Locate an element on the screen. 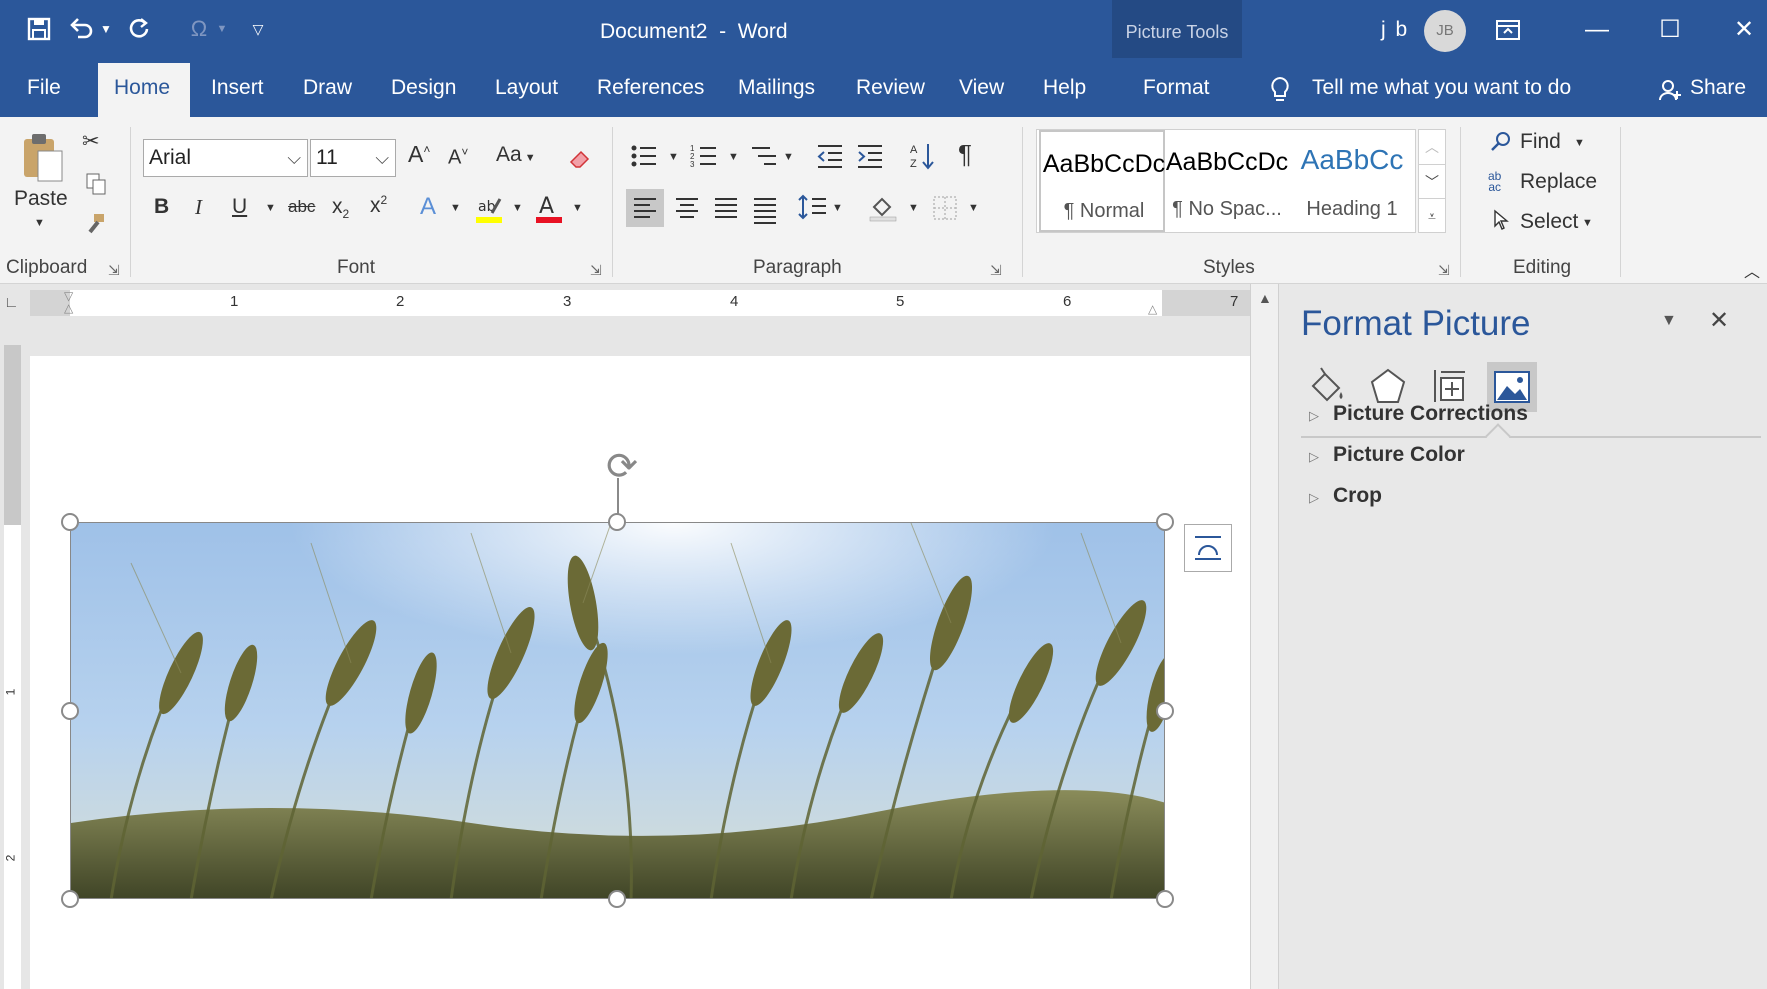 This screenshot has width=1767, height=989. undo-dropdown-icon: ▼ is located at coordinates (106, 29).